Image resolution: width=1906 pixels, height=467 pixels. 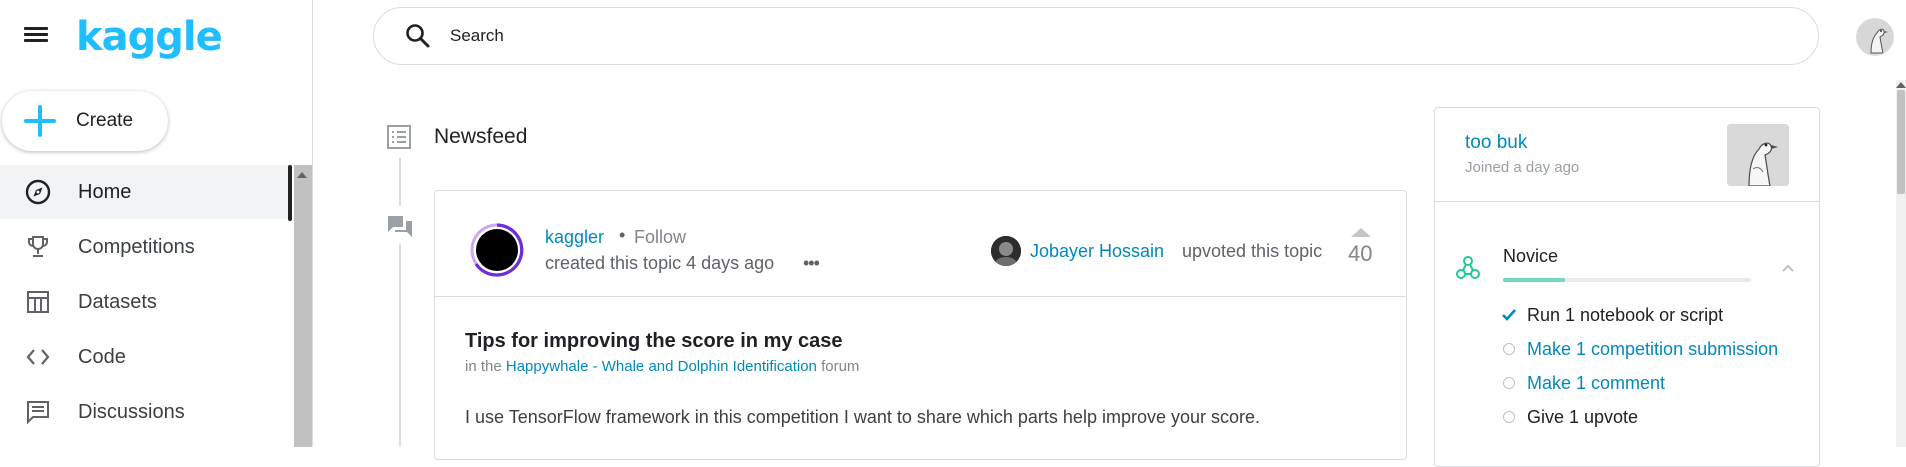 What do you see at coordinates (660, 237) in the screenshot?
I see `follow-button: Follow` at bounding box center [660, 237].